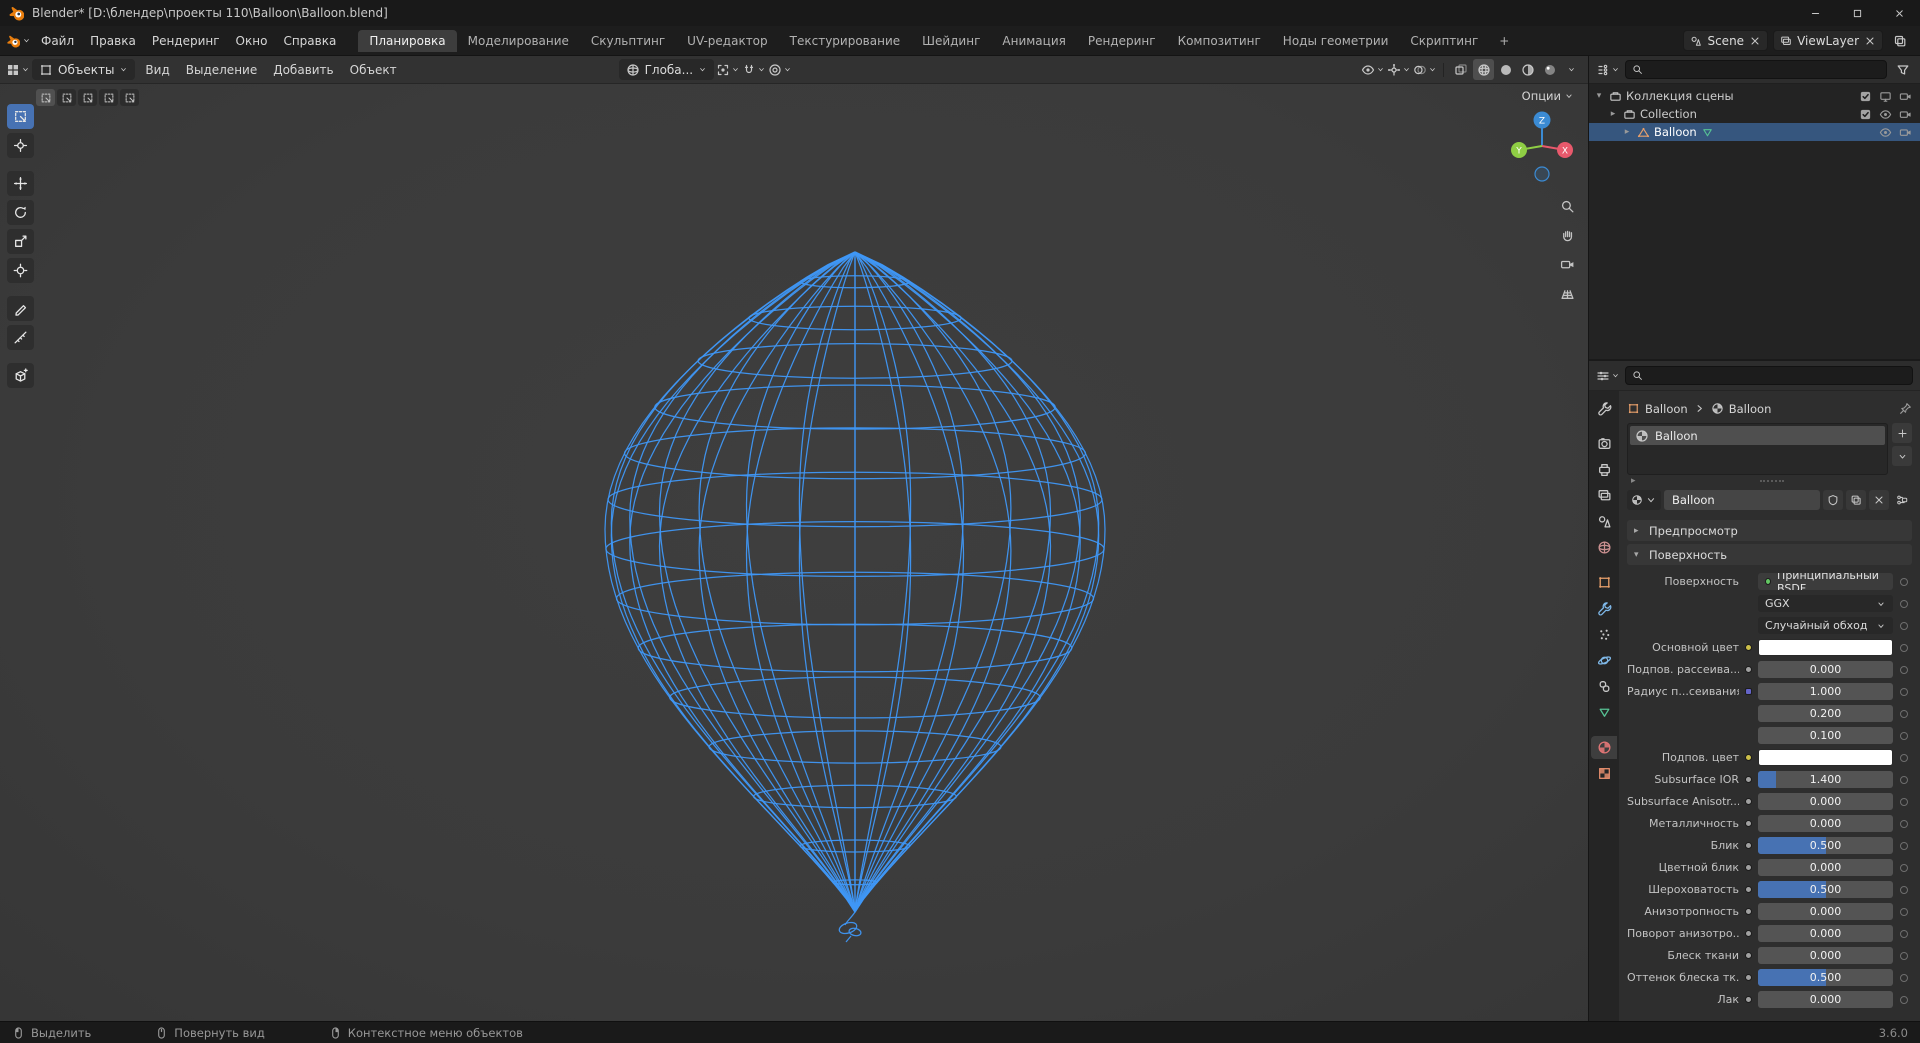  Describe the element at coordinates (57, 41) in the screenshot. I see `app-menu-item: Файл` at that location.